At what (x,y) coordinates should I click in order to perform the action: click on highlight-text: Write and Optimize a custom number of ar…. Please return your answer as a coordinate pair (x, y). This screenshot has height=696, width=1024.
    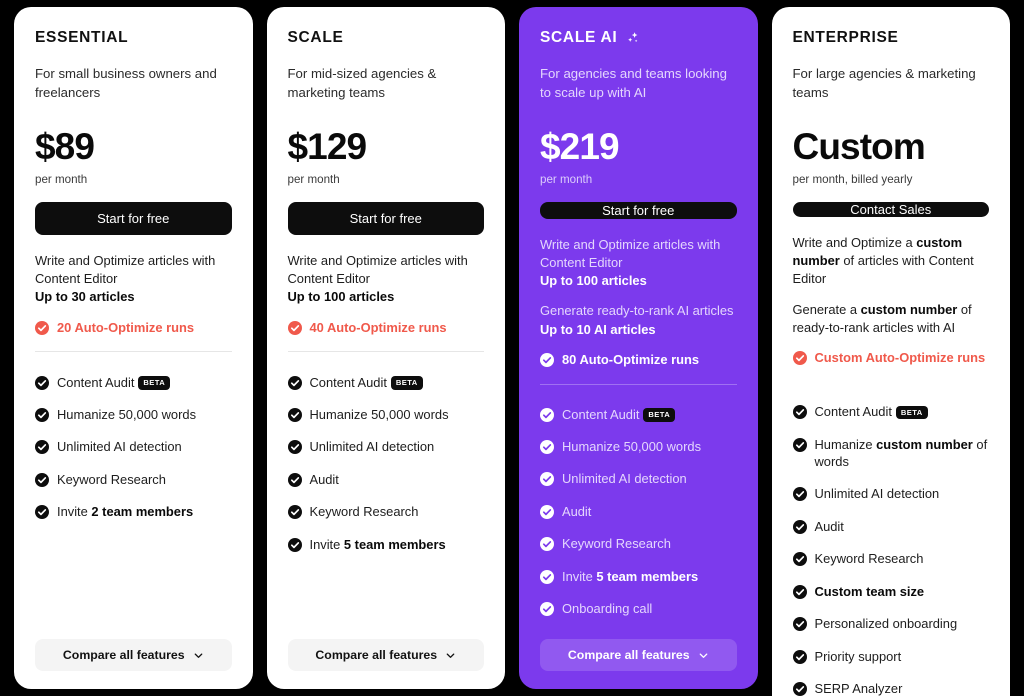
    Looking at the image, I should click on (883, 260).